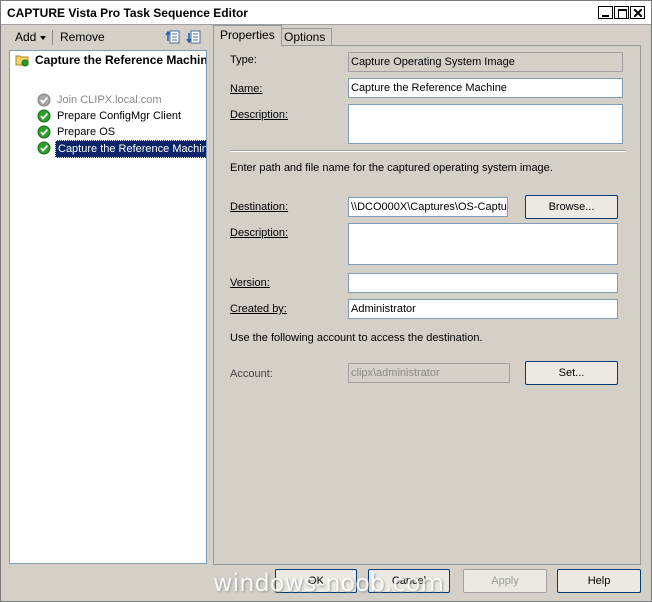 This screenshot has height=602, width=652. What do you see at coordinates (599, 581) in the screenshot?
I see `help-button: Help` at bounding box center [599, 581].